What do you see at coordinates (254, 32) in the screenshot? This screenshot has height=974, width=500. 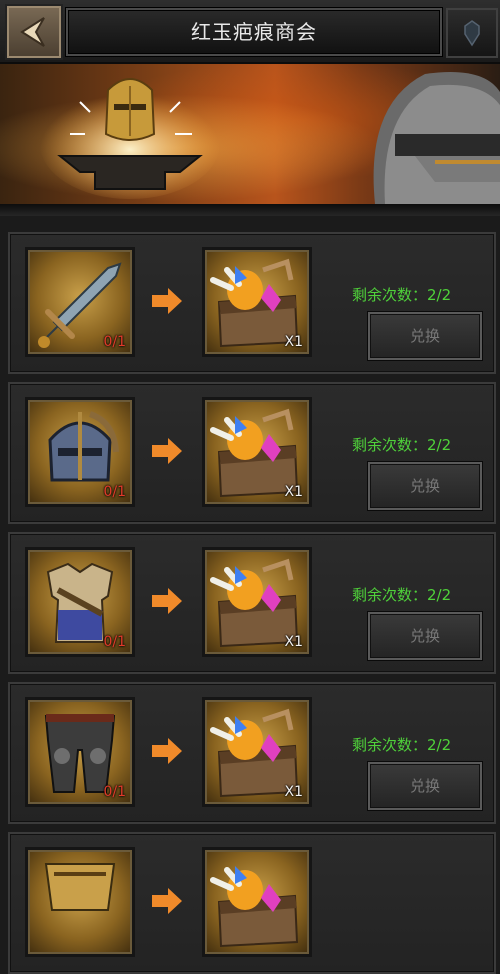 I see `page-title: 红玉疤痕商会` at bounding box center [254, 32].